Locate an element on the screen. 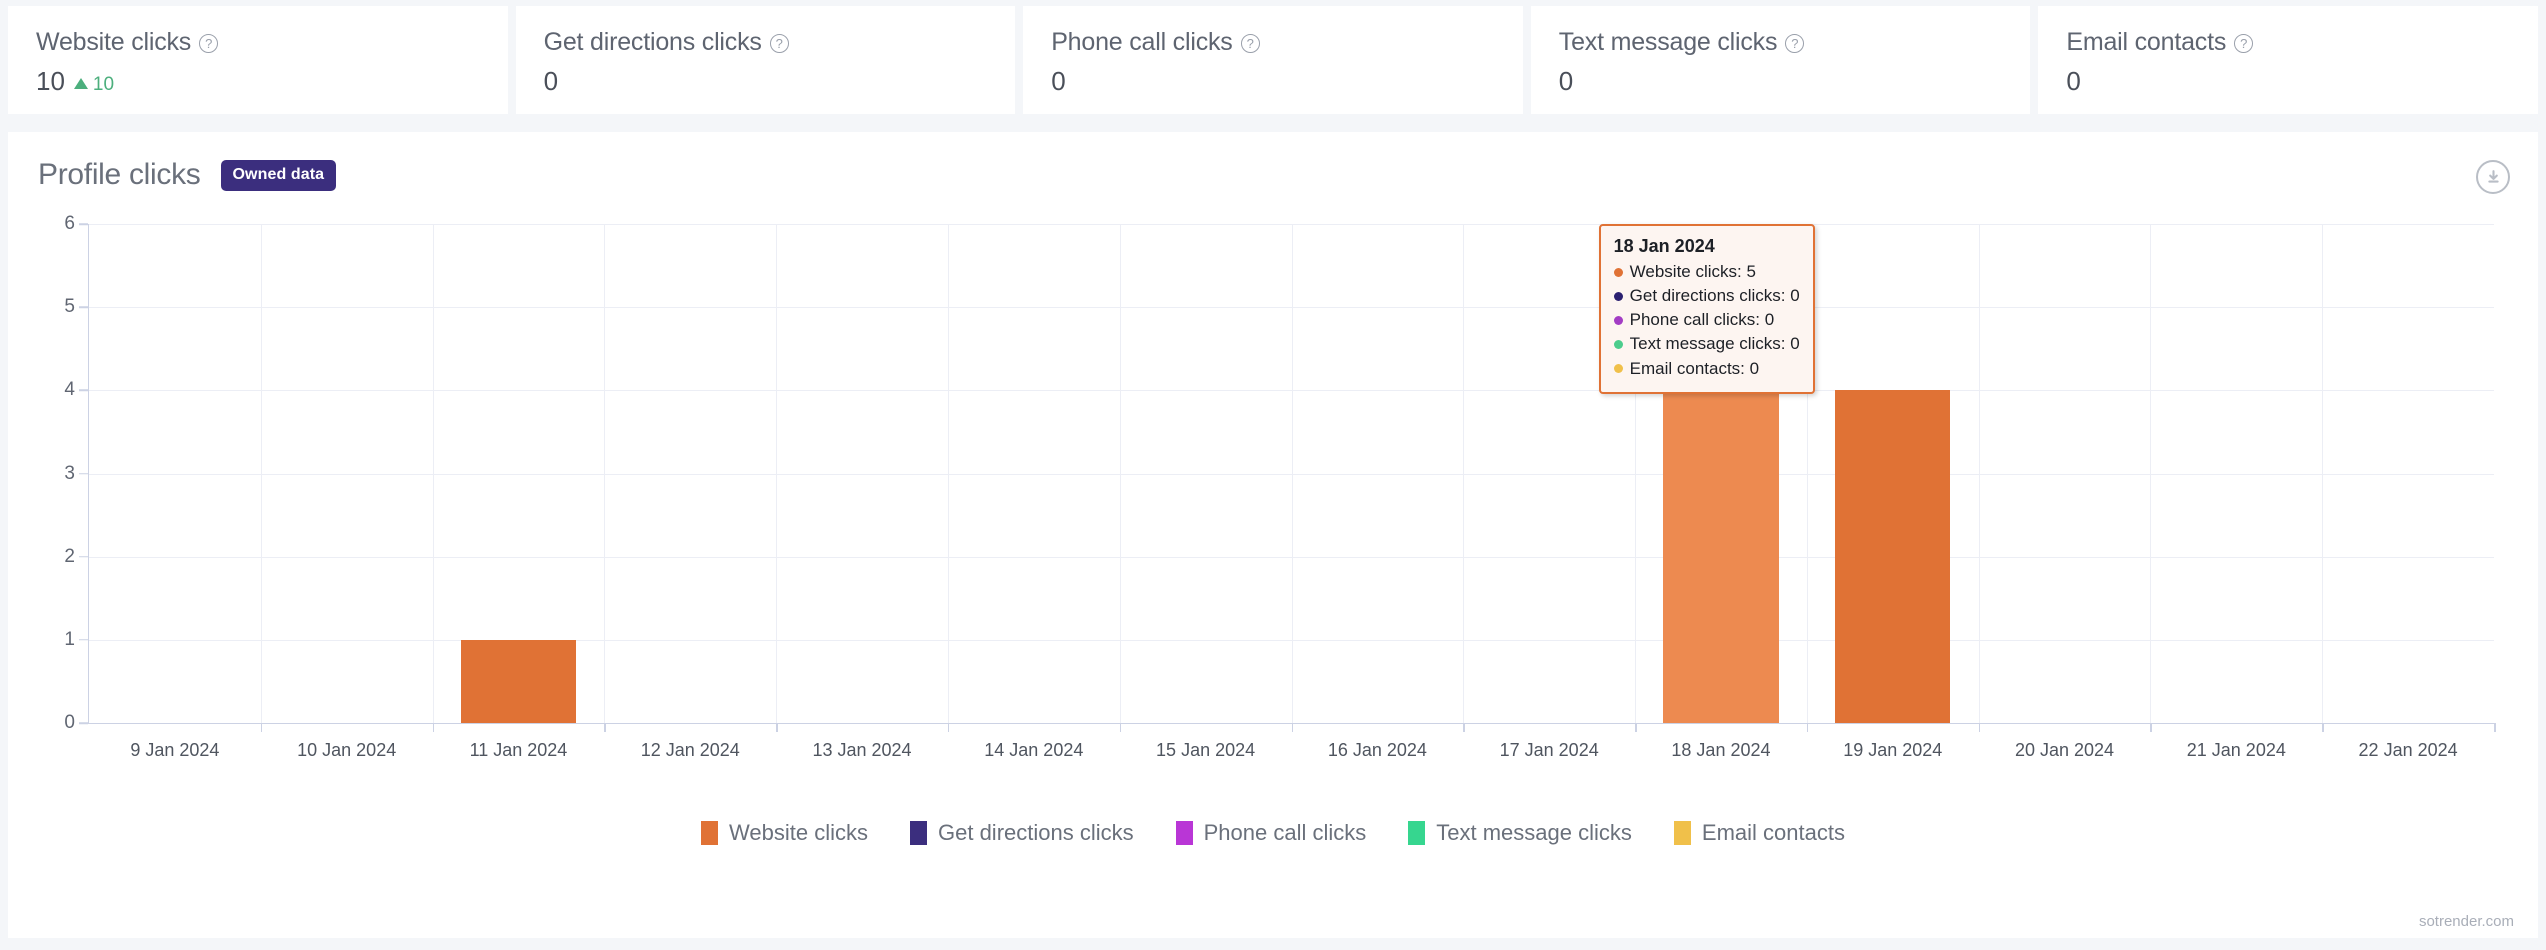  y-axis-label: 1 is located at coordinates (69, 639).